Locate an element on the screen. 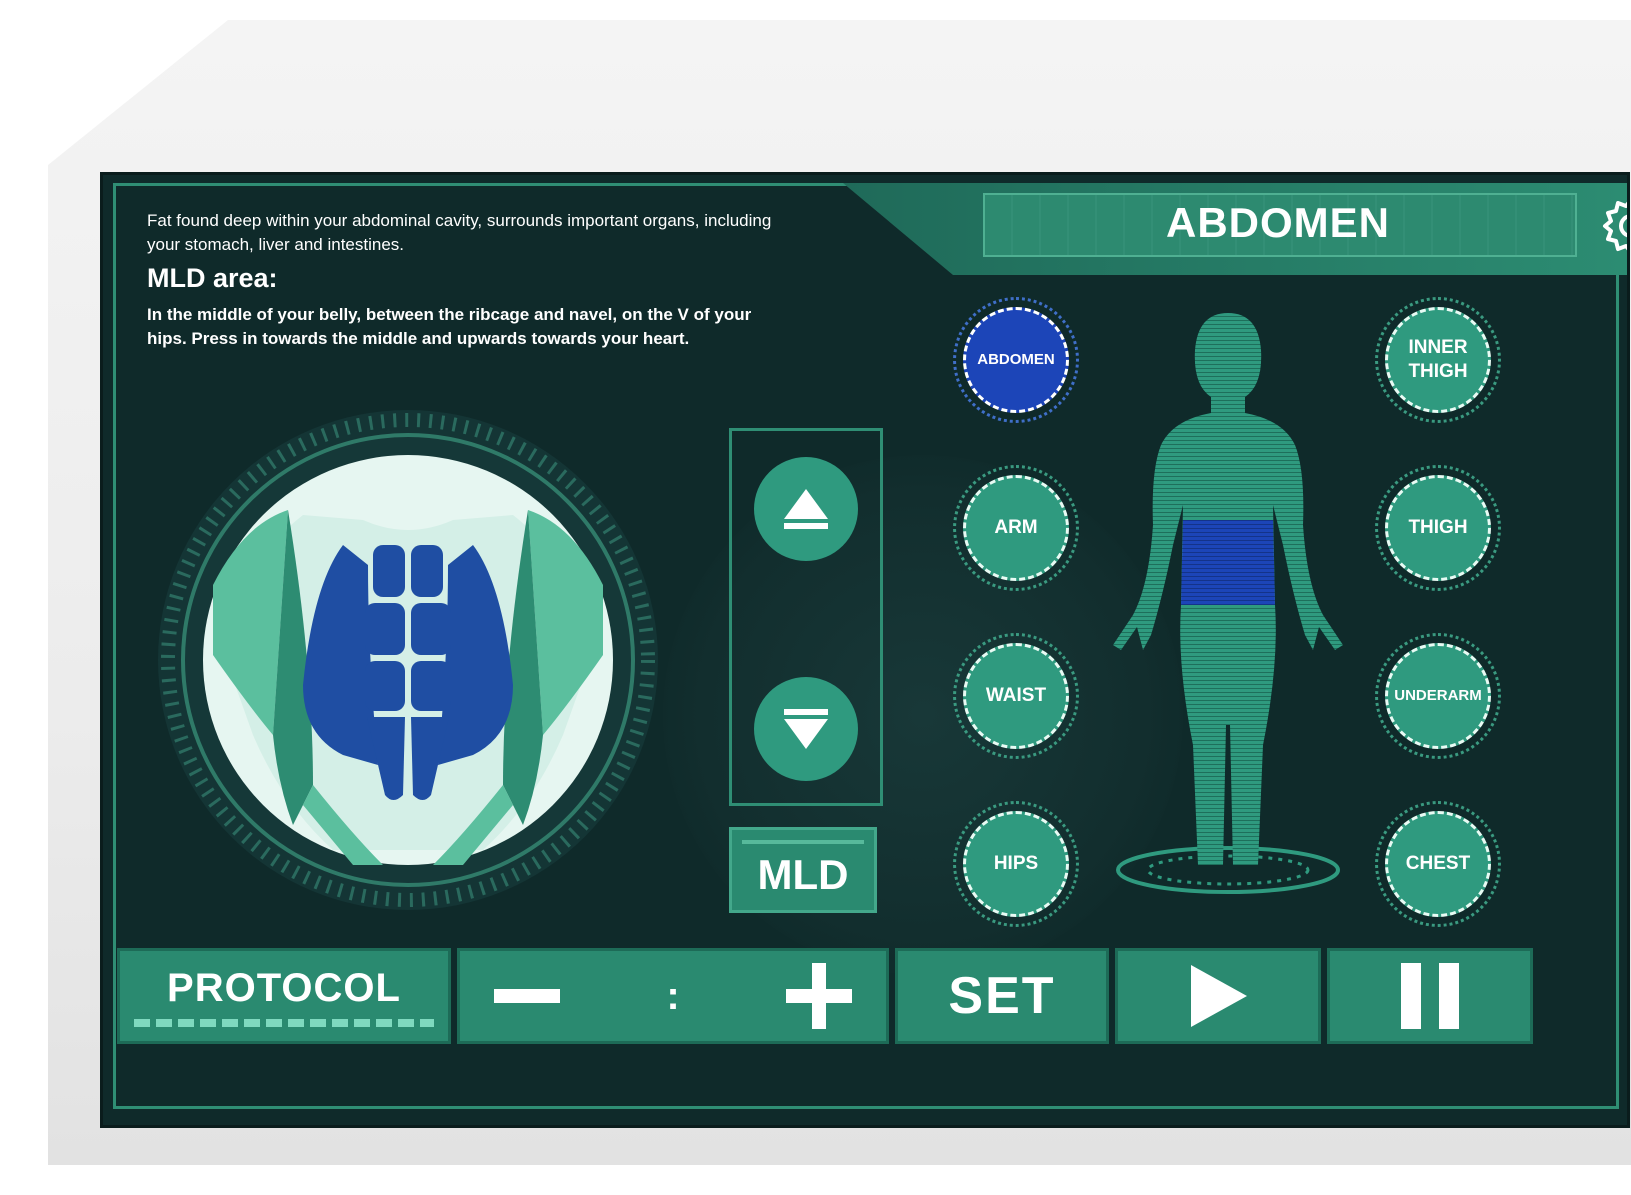 The height and width of the screenshot is (1195, 1631). protocol-button: PROTOCOL is located at coordinates (284, 996).